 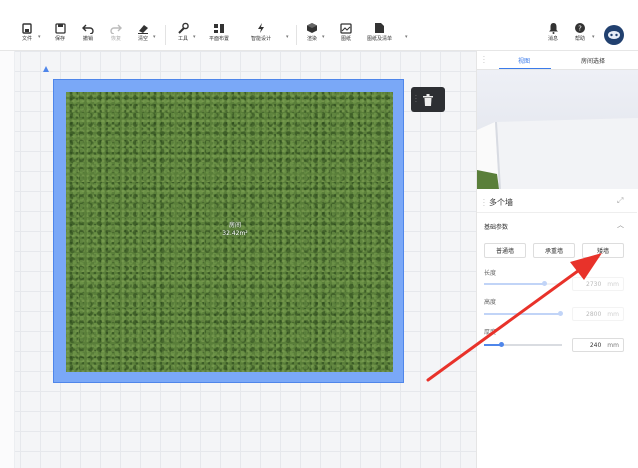 What do you see at coordinates (312, 28) in the screenshot?
I see `cube-icon` at bounding box center [312, 28].